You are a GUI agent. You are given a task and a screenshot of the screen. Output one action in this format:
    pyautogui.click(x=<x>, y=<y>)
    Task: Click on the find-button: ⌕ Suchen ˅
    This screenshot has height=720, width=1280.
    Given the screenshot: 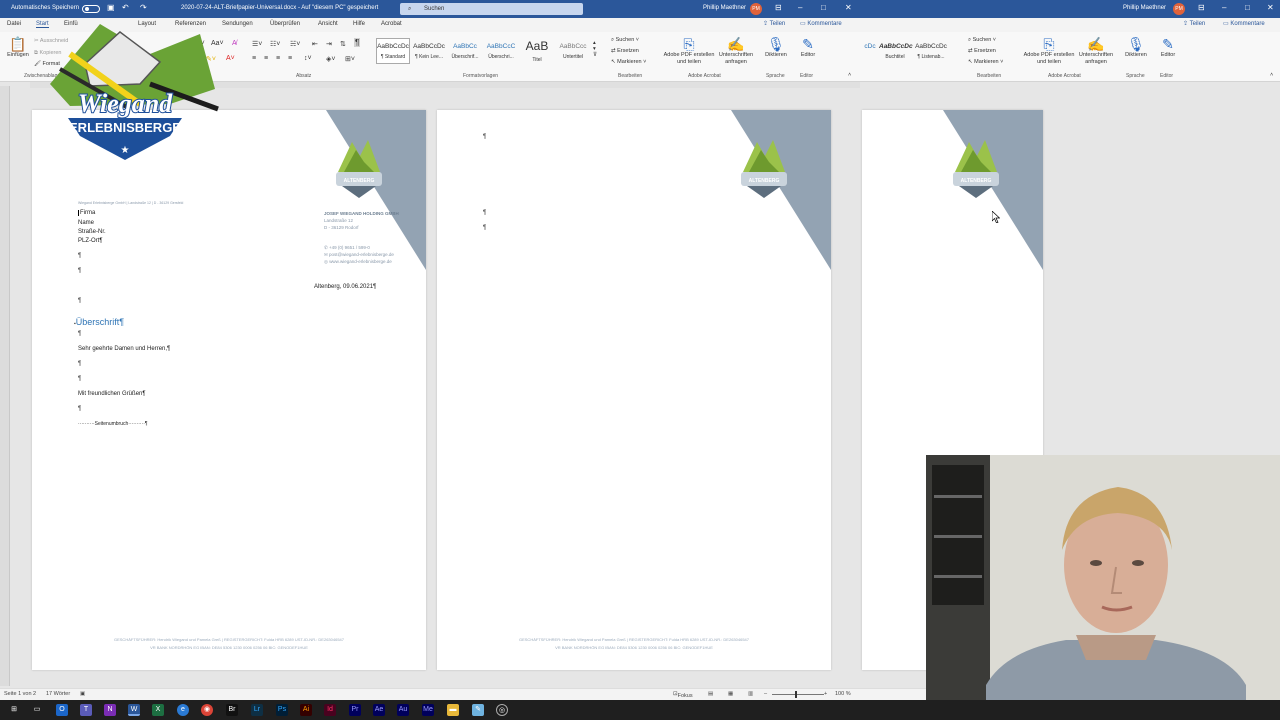 What is the action you would take?
    pyautogui.click(x=625, y=40)
    